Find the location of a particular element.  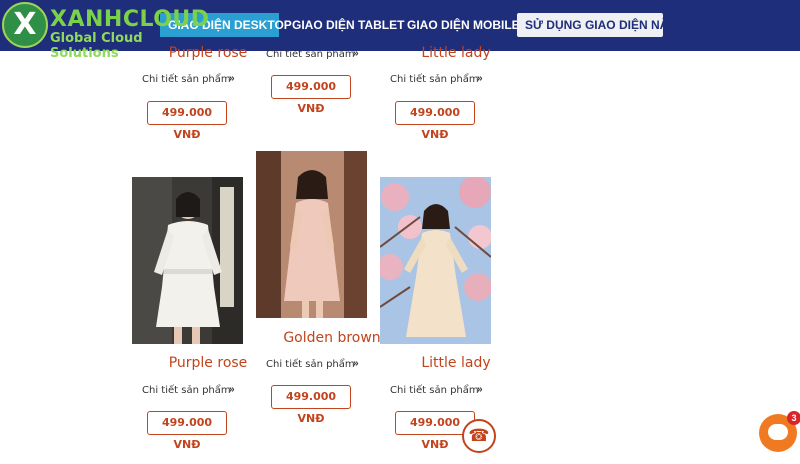

chat-widget-button: 3 is located at coordinates (779, 431).